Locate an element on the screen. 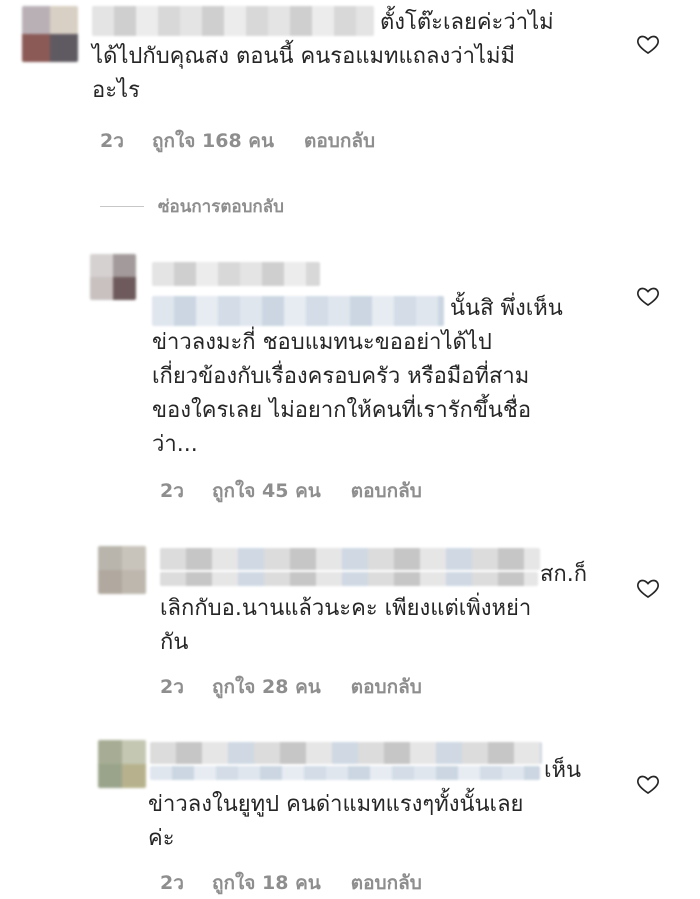 This screenshot has height=899, width=700. comment-meta: 2ว ถูกใจ 45 คน ตอบกลับ is located at coordinates (291, 491).